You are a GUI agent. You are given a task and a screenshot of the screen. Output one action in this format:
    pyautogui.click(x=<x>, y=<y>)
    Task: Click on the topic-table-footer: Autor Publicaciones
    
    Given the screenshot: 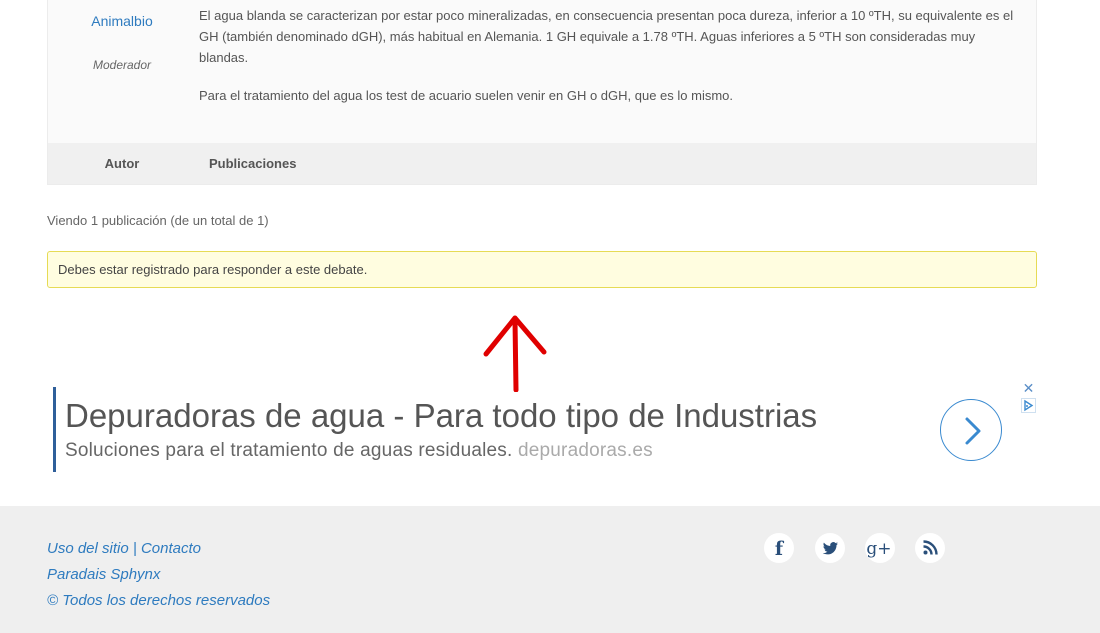 What is the action you would take?
    pyautogui.click(x=542, y=163)
    